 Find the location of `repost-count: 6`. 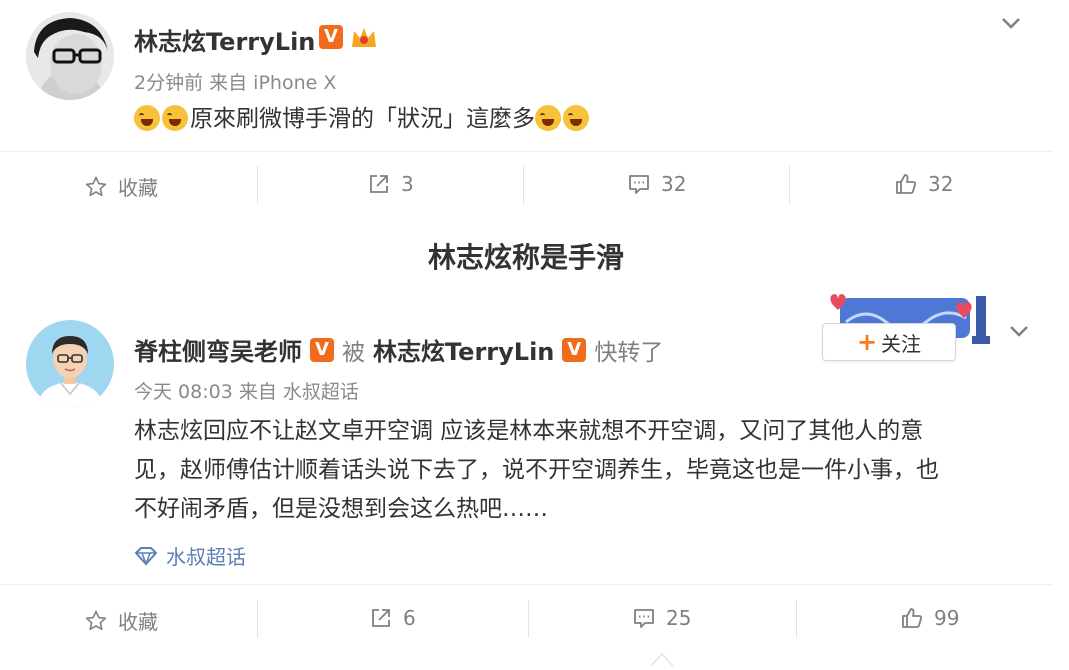

repost-count: 6 is located at coordinates (409, 618).